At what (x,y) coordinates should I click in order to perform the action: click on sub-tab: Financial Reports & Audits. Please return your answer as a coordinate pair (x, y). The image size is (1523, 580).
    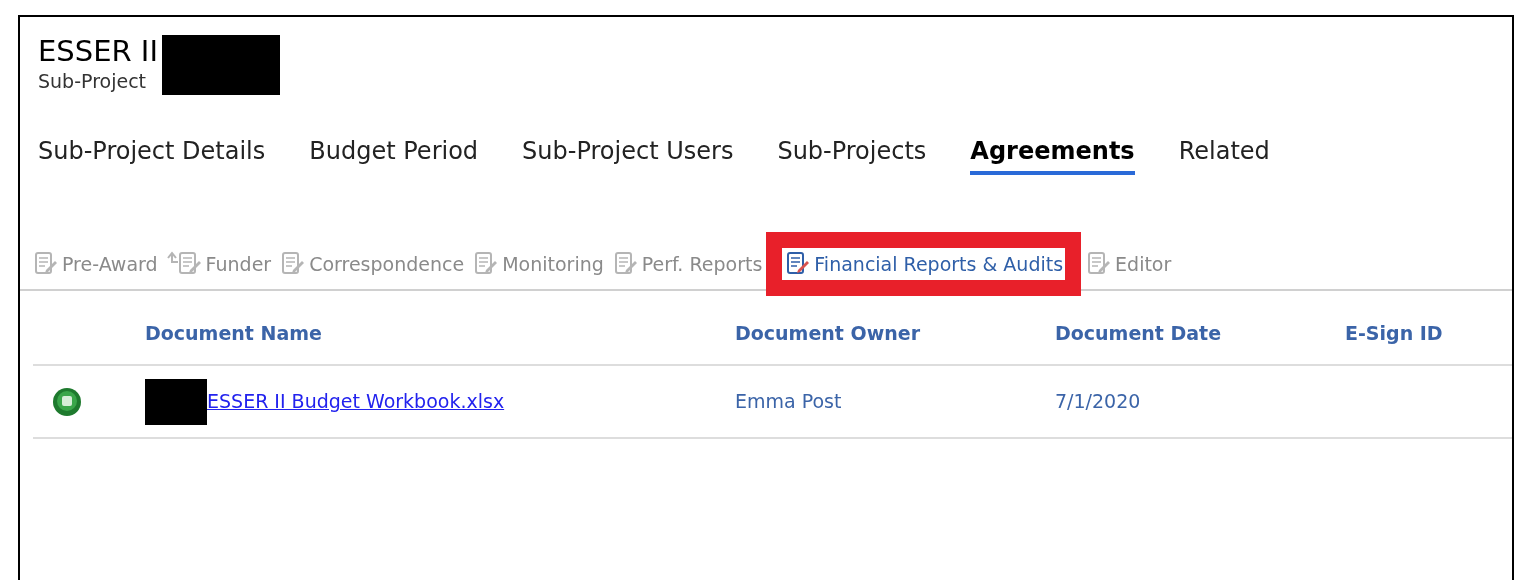
    Looking at the image, I should click on (924, 264).